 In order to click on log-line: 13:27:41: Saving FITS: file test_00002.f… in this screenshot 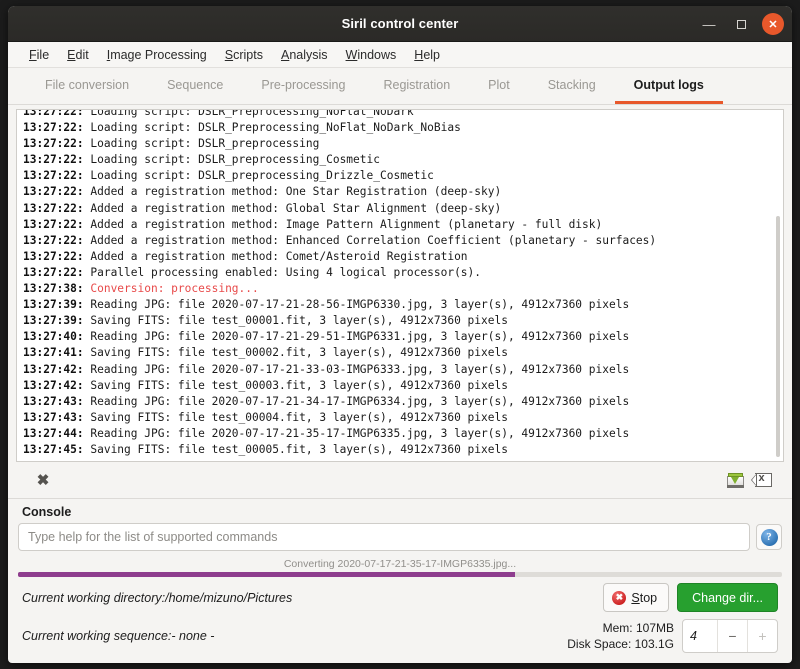, I will do `click(401, 353)`.